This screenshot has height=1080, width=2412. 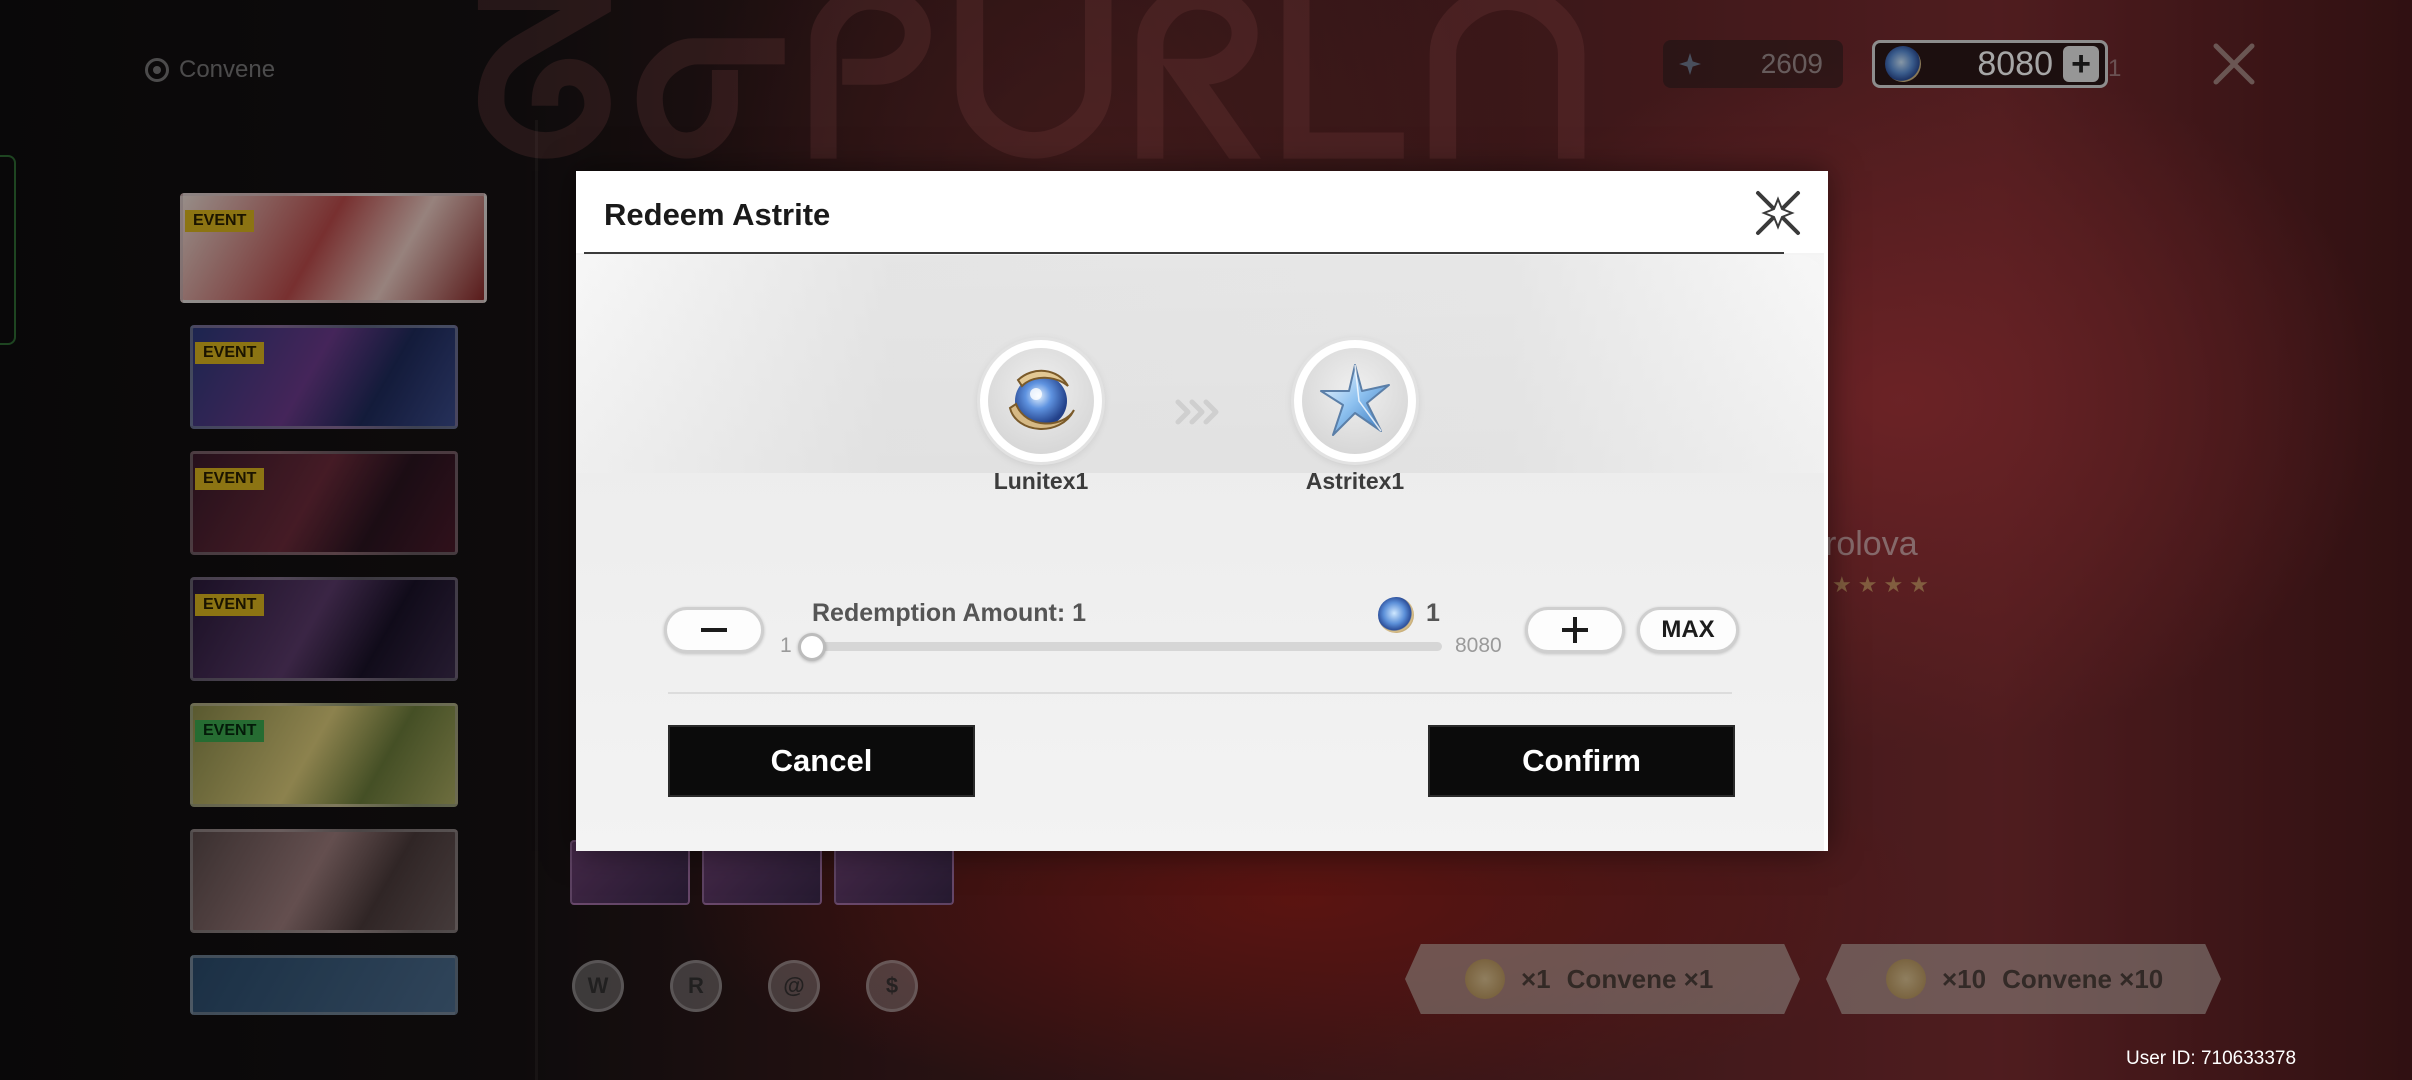 I want to click on slider-handle, so click(x=812, y=647).